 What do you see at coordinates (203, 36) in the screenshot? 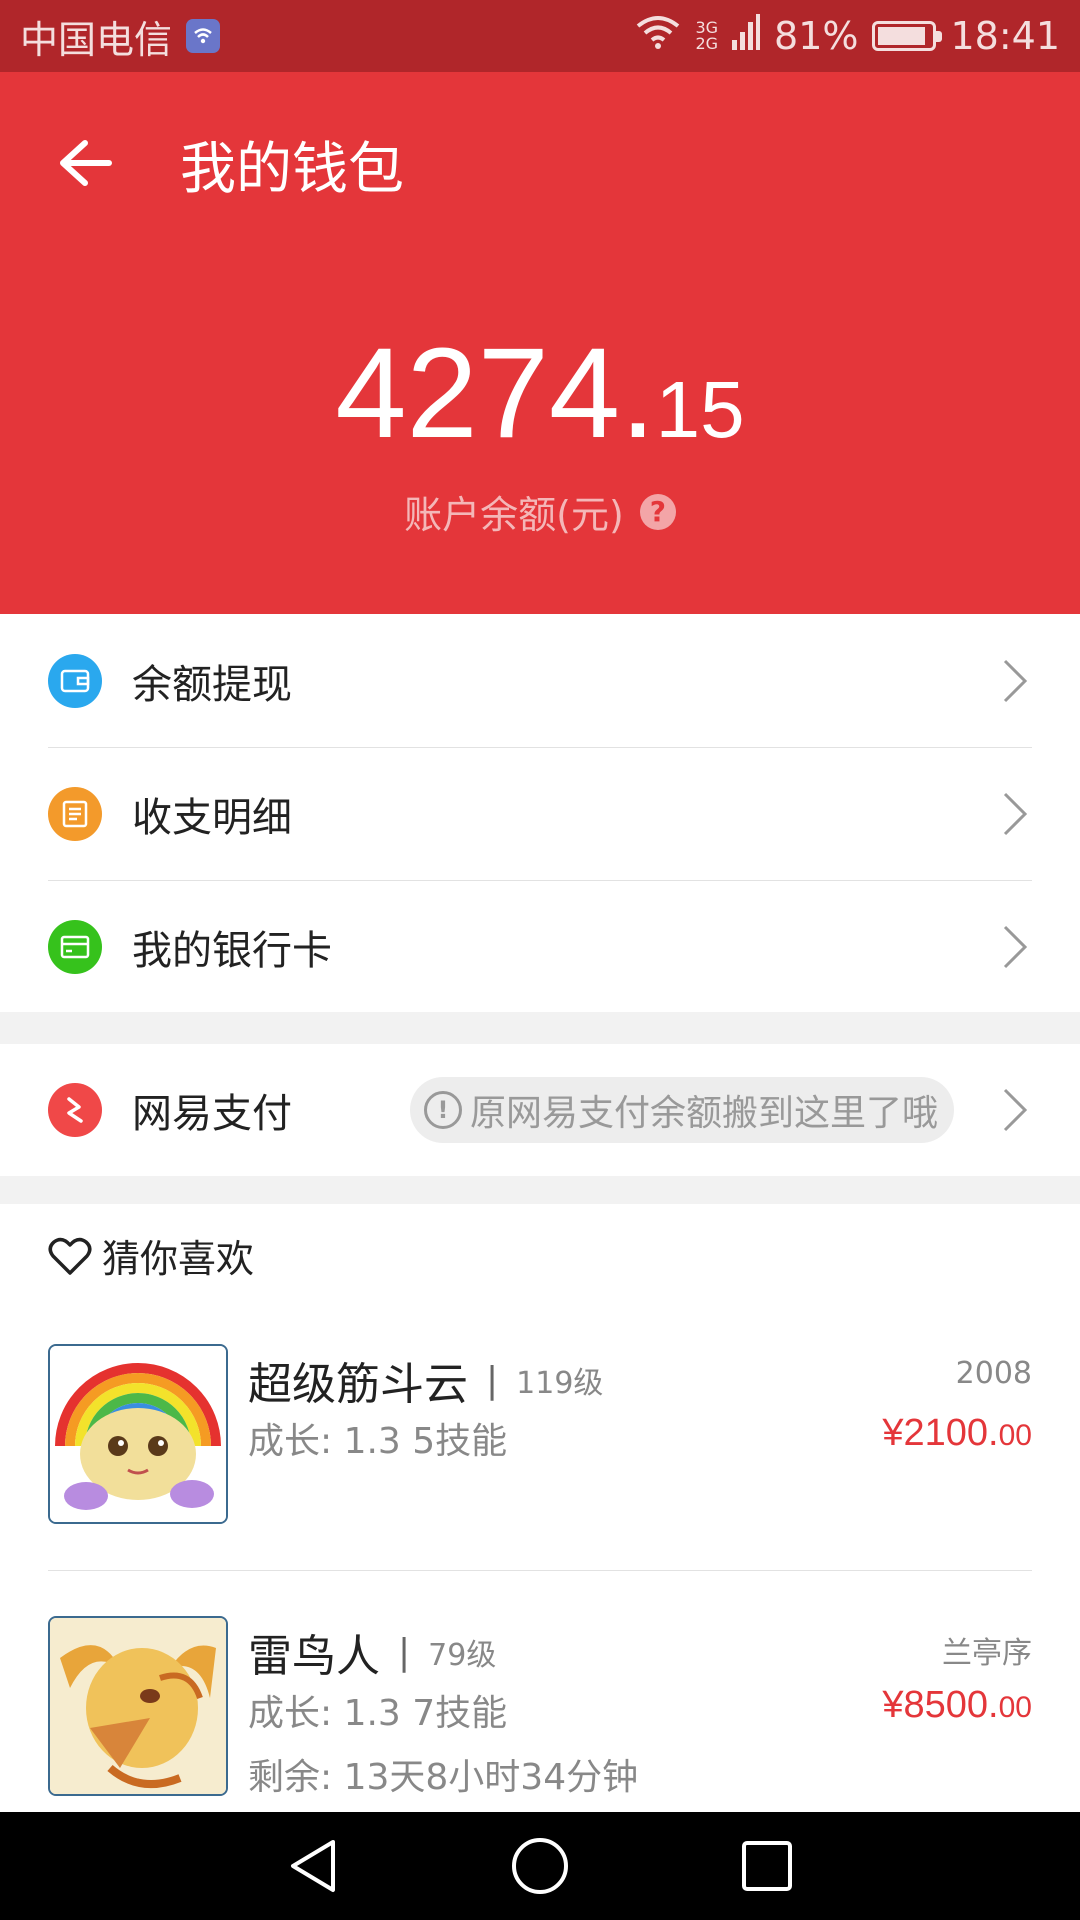
I see `hotspot-icon` at bounding box center [203, 36].